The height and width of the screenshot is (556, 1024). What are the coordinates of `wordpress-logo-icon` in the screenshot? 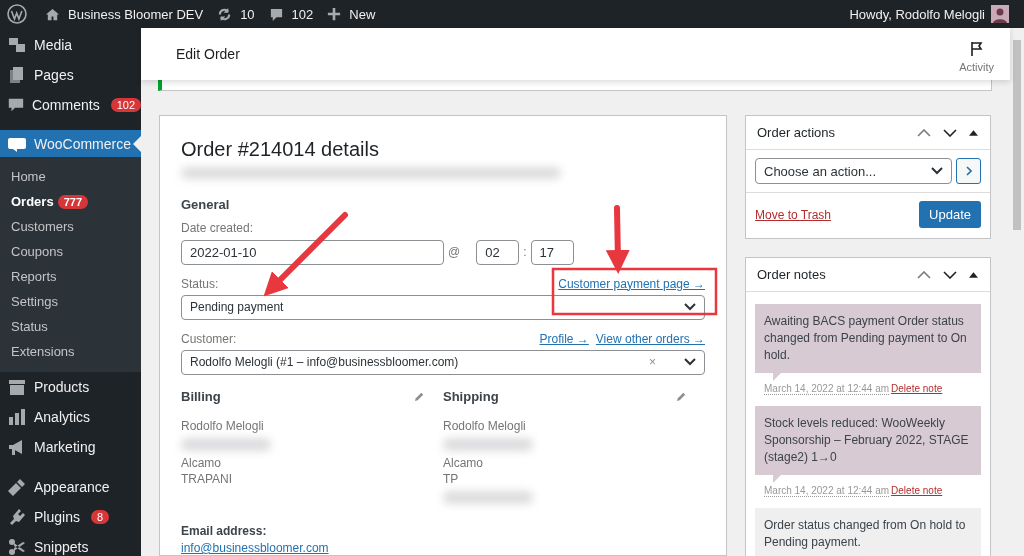 It's located at (17, 14).